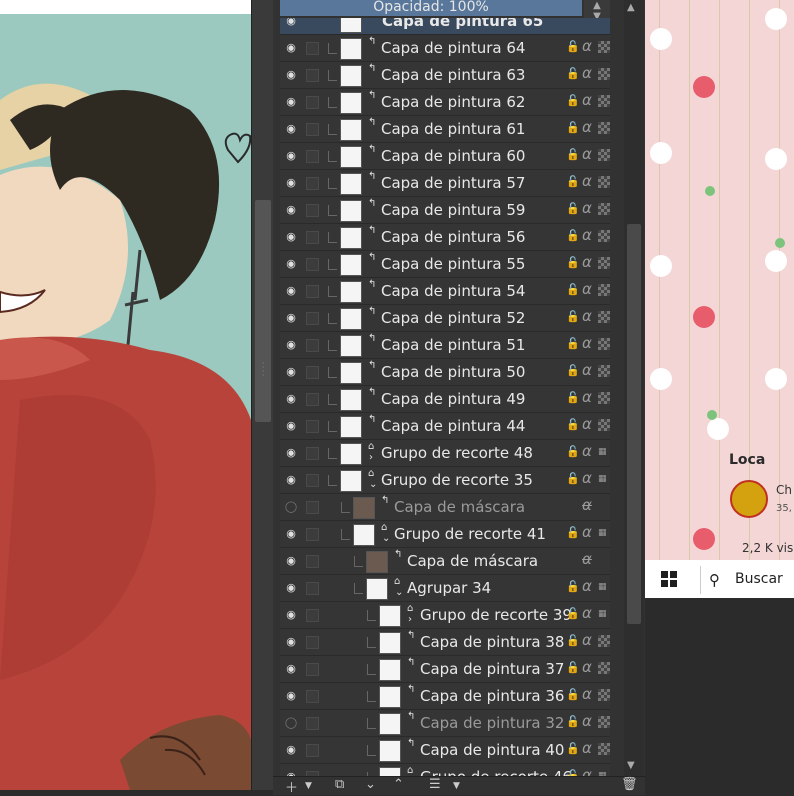 Image resolution: width=794 pixels, height=796 pixels. Describe the element at coordinates (291, 786) in the screenshot. I see `add-layer-icon: ＋` at that location.